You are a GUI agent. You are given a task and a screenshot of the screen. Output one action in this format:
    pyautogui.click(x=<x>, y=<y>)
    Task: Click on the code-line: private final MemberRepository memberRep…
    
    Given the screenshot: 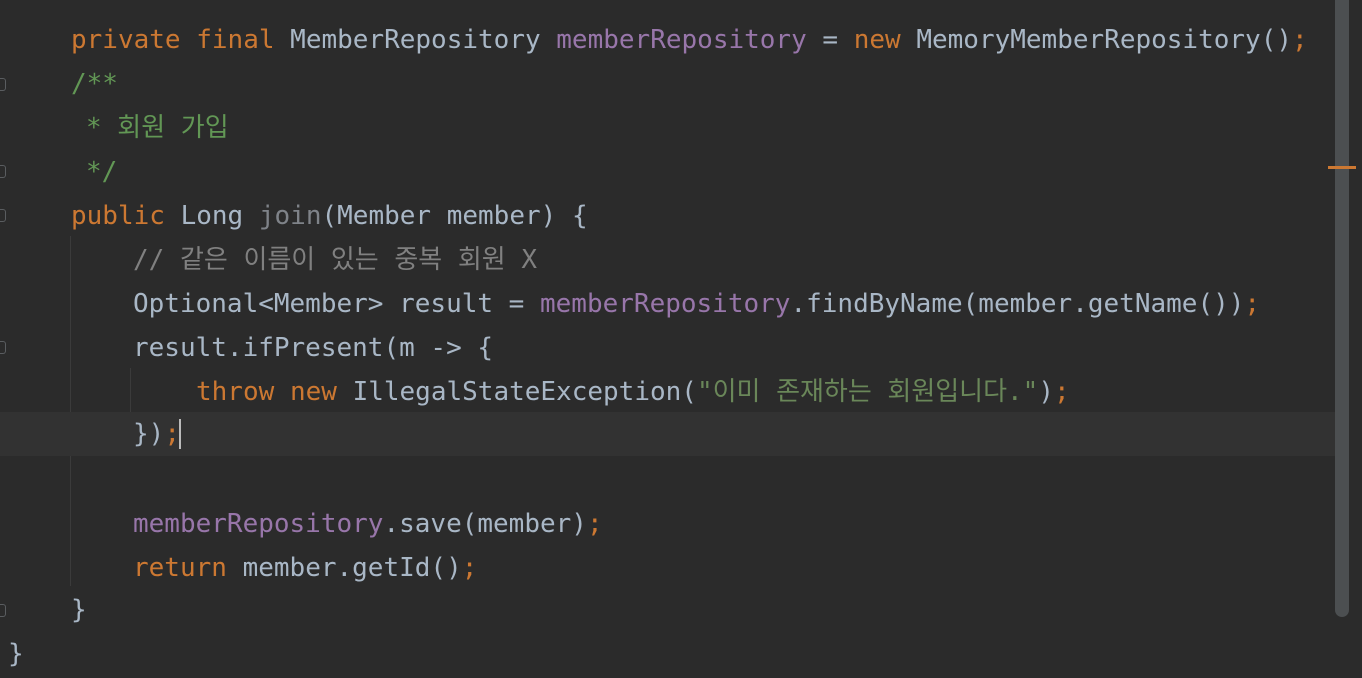 What is the action you would take?
    pyautogui.click(x=668, y=40)
    